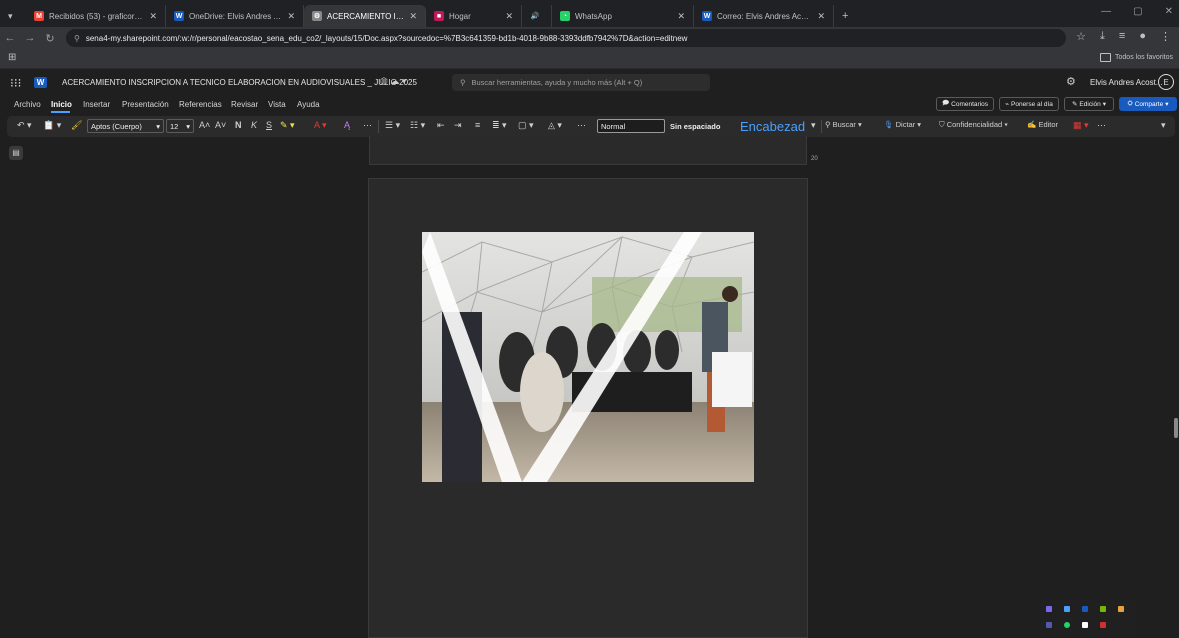 Image resolution: width=1179 pixels, height=638 pixels. I want to click on more-options-icon: ⋯, so click(1101, 125).